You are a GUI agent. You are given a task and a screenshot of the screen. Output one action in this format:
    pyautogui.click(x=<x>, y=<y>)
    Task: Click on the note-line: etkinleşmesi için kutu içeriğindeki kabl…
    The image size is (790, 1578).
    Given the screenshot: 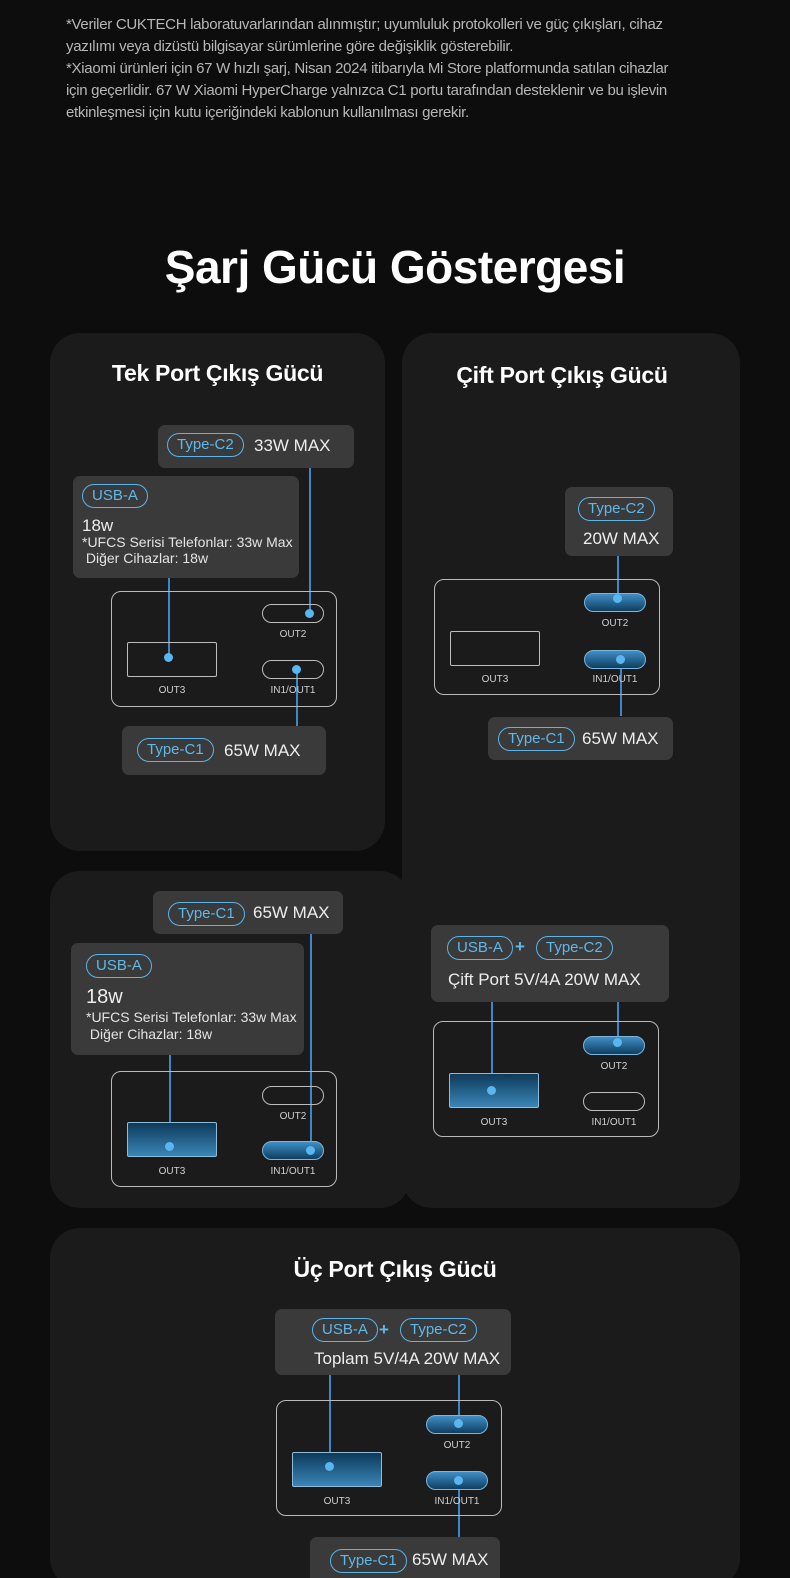 What is the action you would take?
    pyautogui.click(x=267, y=112)
    